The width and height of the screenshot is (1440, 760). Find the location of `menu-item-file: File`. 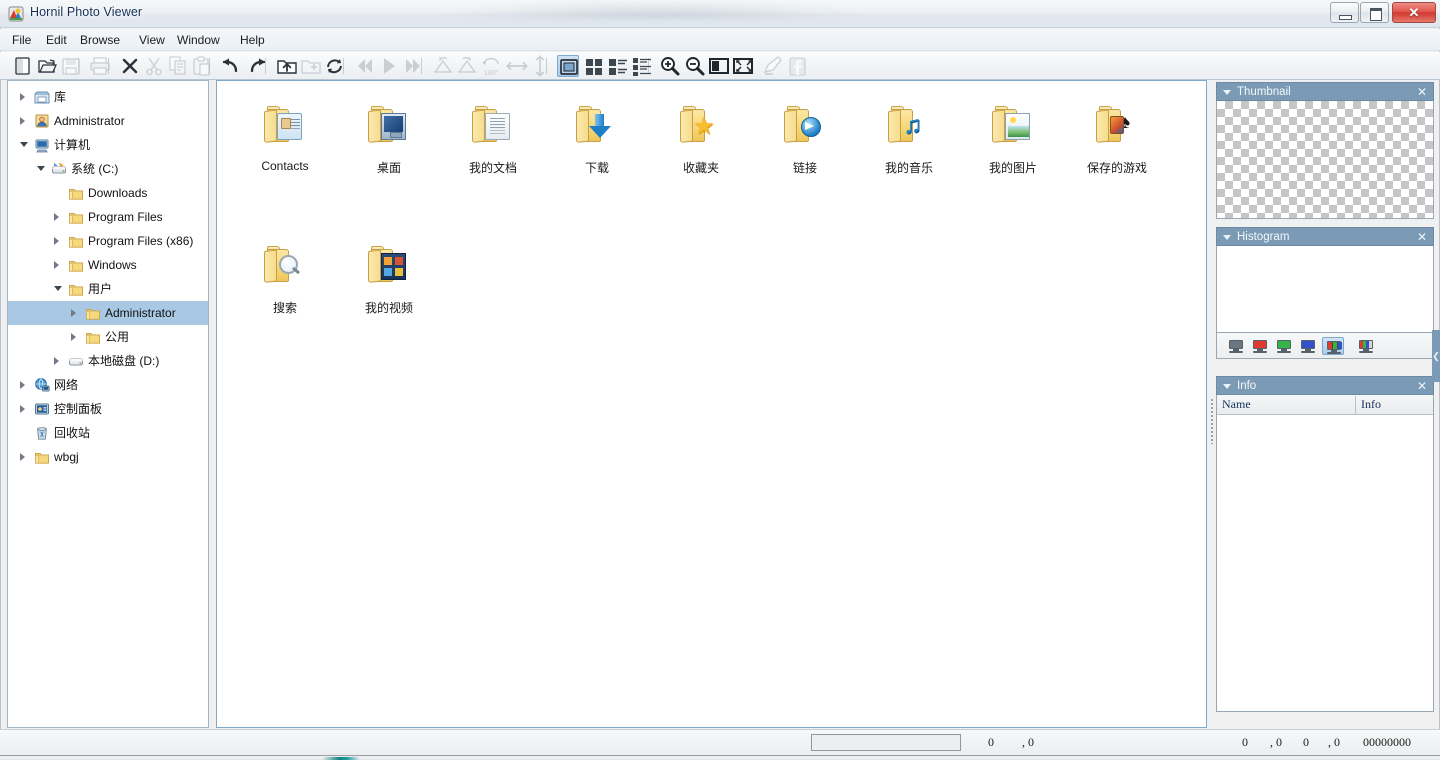

menu-item-file: File is located at coordinates (21, 40).